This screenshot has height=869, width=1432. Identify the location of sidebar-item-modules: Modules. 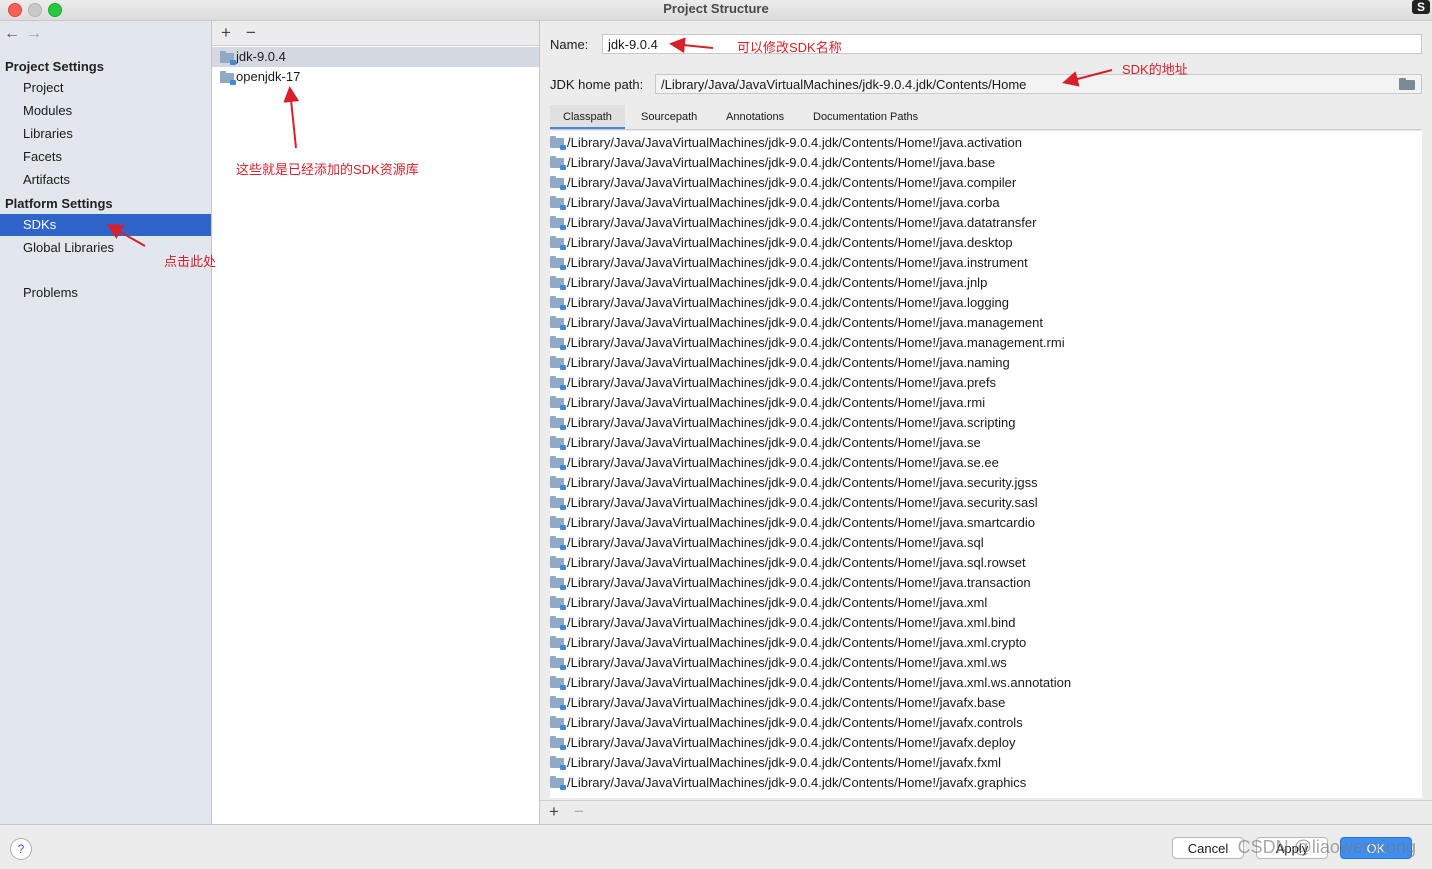
(105, 111).